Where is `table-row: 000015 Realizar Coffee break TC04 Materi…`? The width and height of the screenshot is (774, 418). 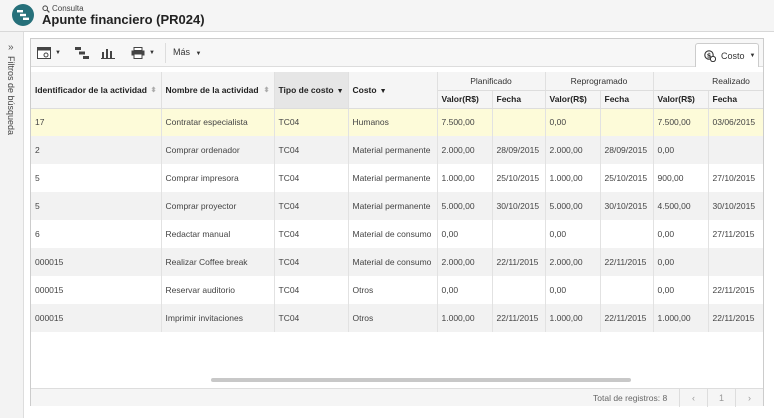 table-row: 000015 Realizar Coffee break TC04 Materi… is located at coordinates (397, 262).